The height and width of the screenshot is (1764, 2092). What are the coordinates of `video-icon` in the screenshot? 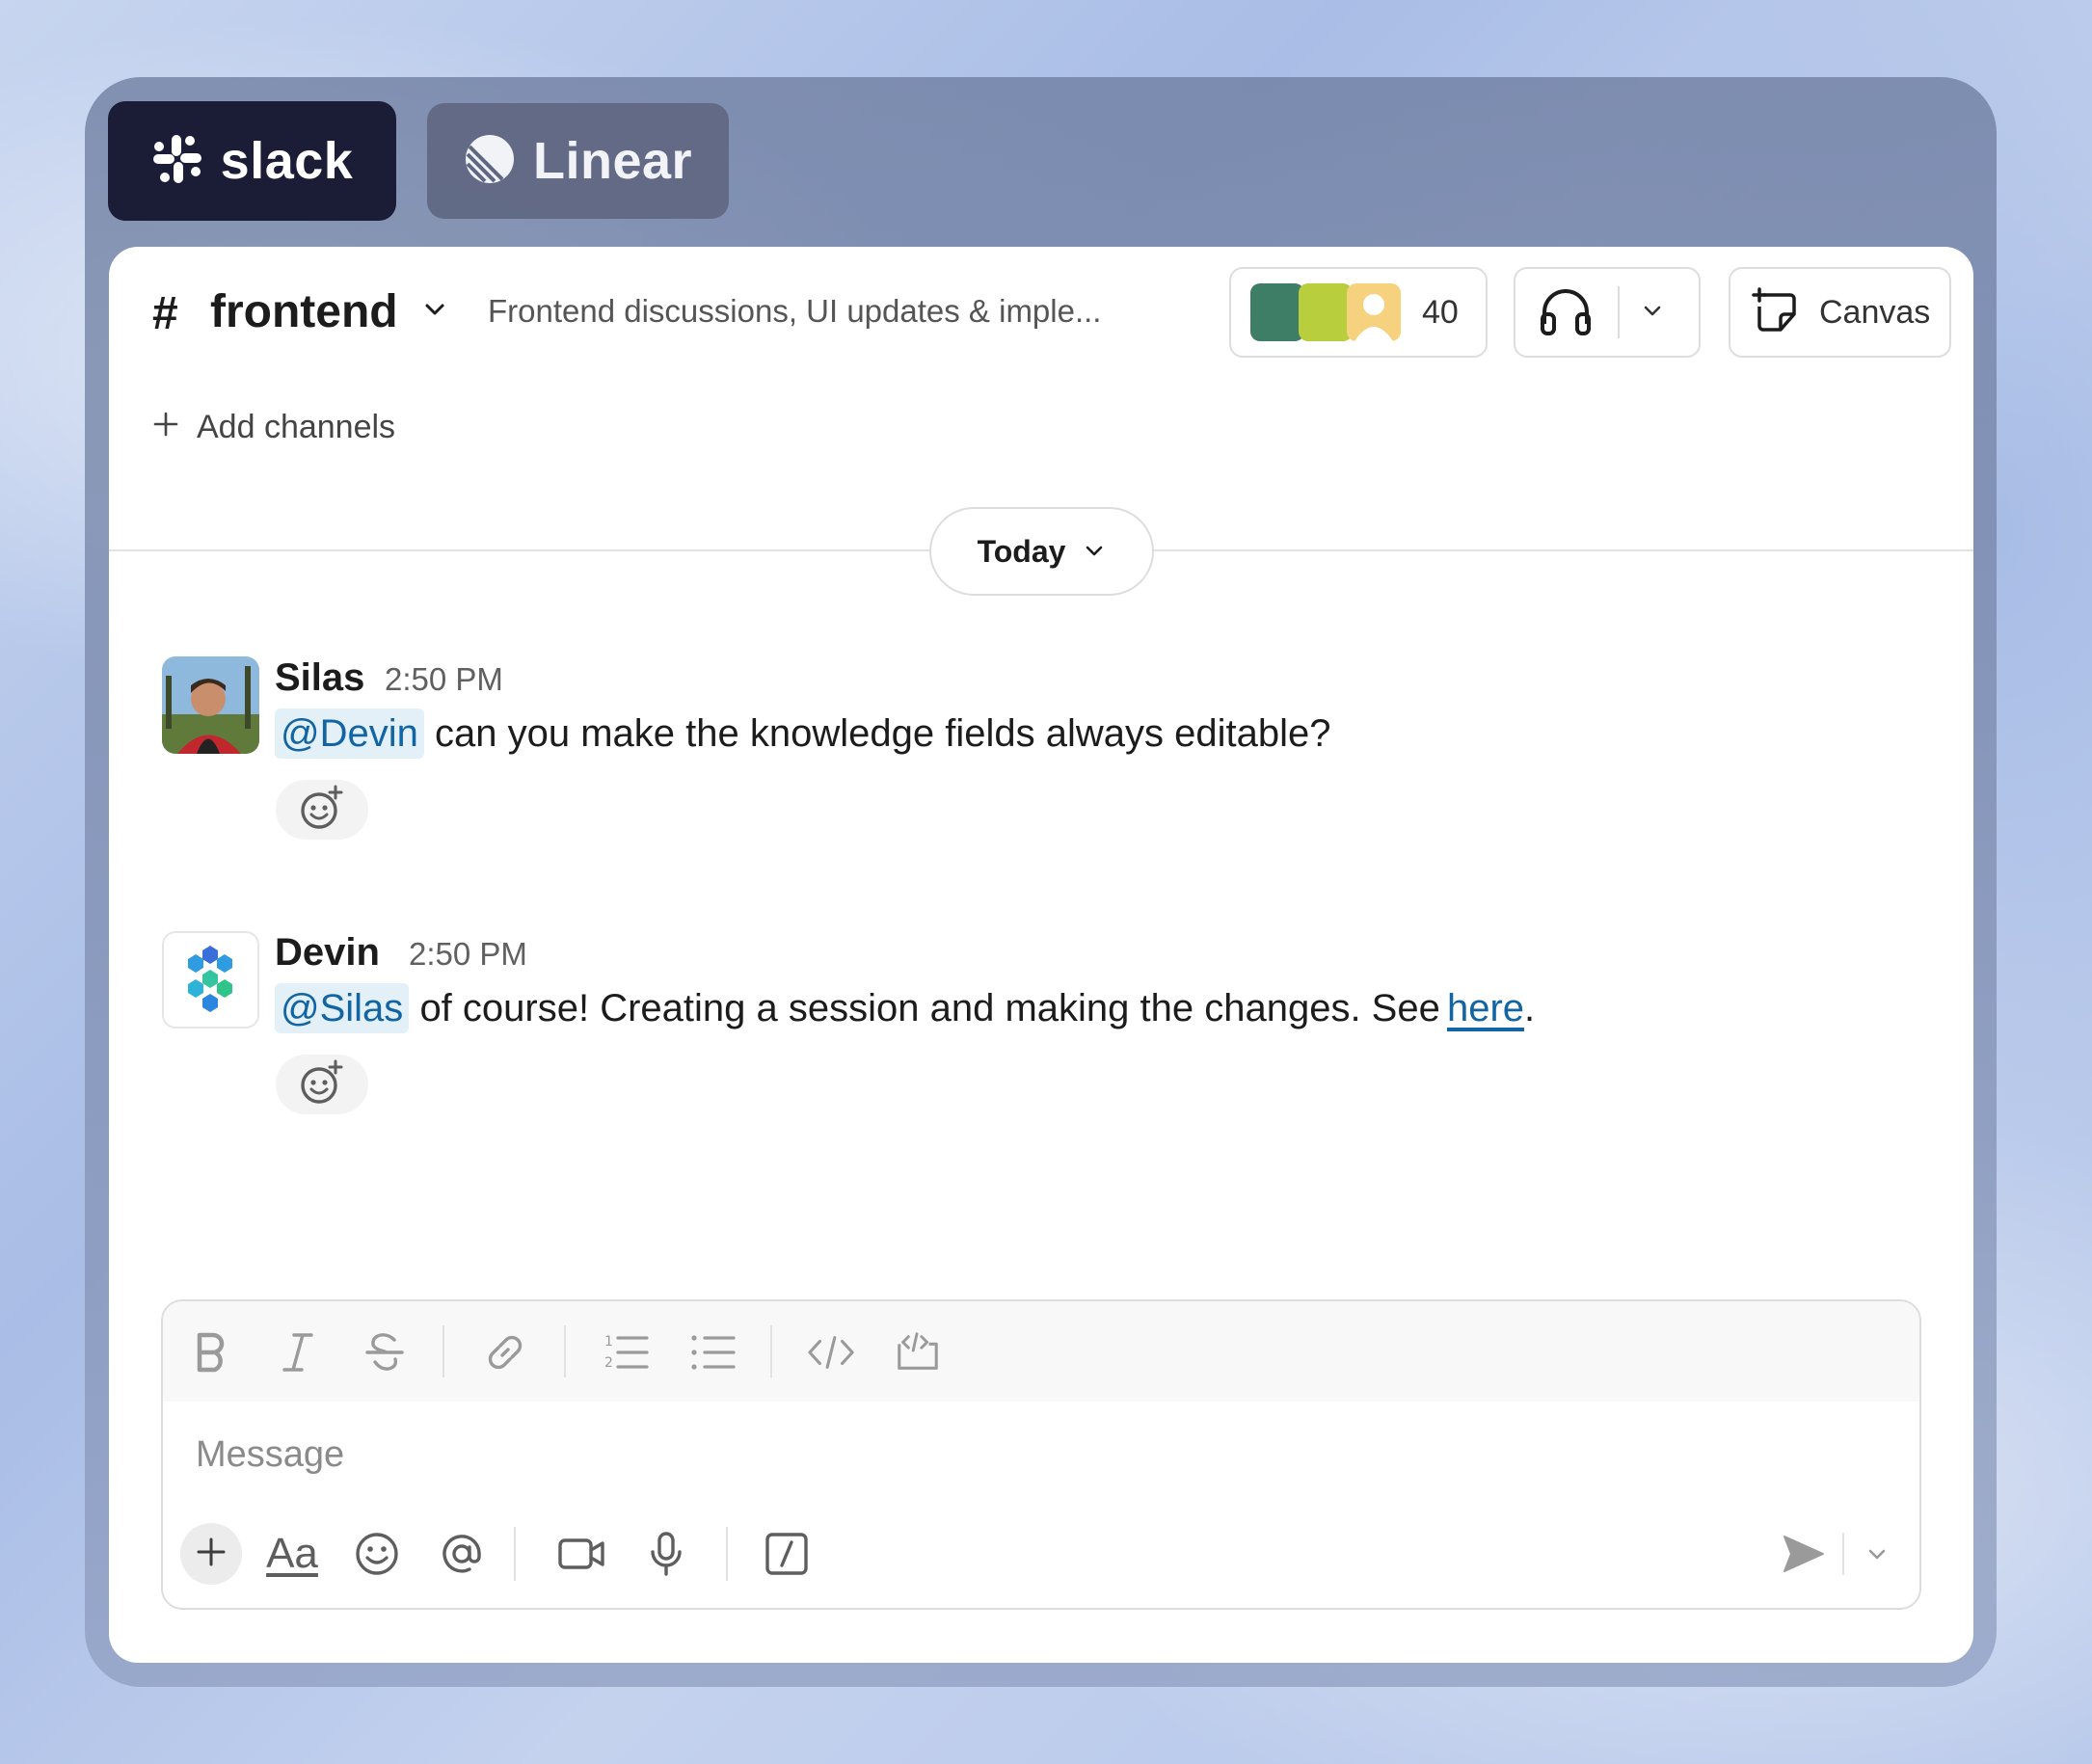 It's located at (581, 1554).